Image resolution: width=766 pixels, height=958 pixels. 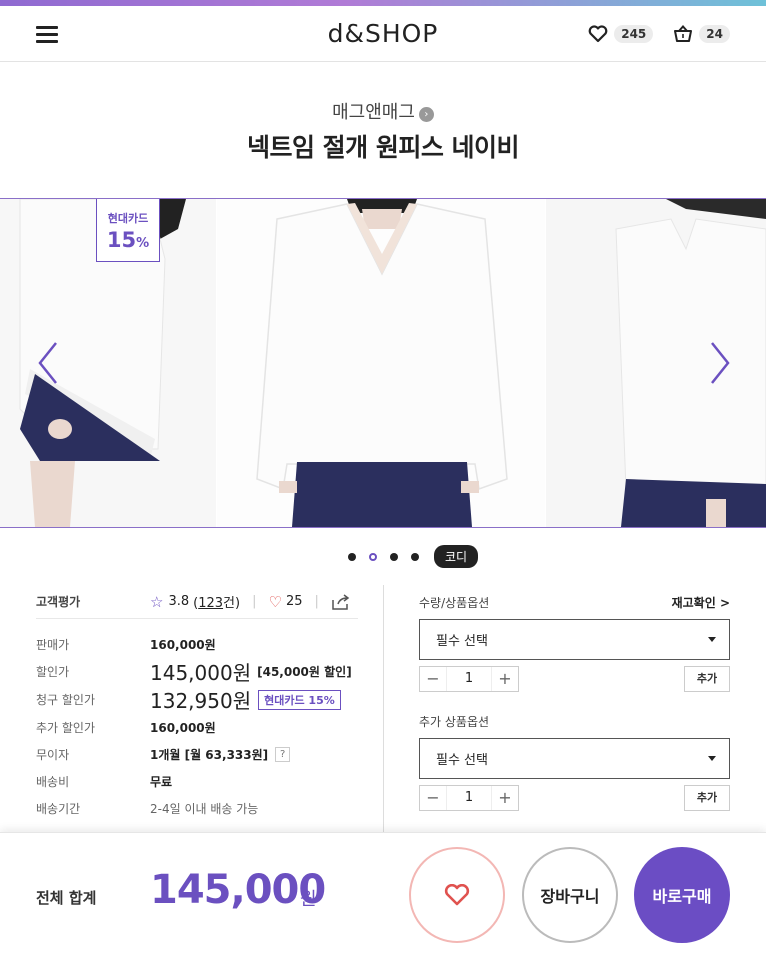 What do you see at coordinates (238, 890) in the screenshot?
I see `total-amount: 145,000` at bounding box center [238, 890].